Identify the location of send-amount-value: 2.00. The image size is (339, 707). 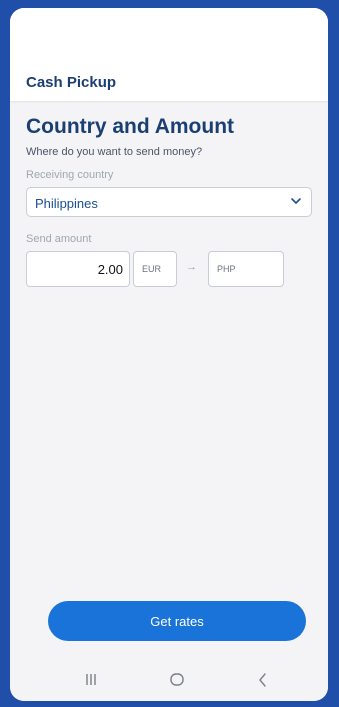
(110, 269).